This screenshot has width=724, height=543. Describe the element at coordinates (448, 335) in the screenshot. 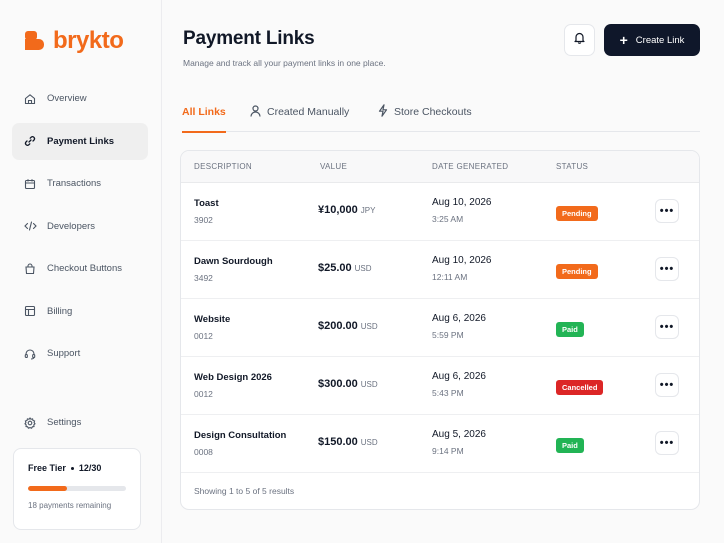

I see `time: 5:59 PM` at that location.